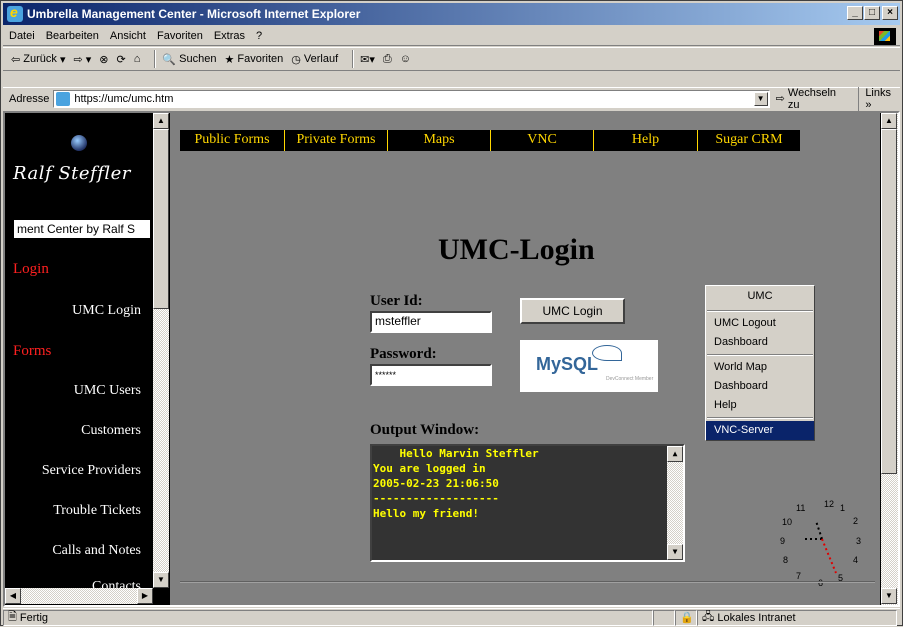 The width and height of the screenshot is (903, 627). What do you see at coordinates (686, 617) in the screenshot?
I see `lock-icon: 🔒` at bounding box center [686, 617].